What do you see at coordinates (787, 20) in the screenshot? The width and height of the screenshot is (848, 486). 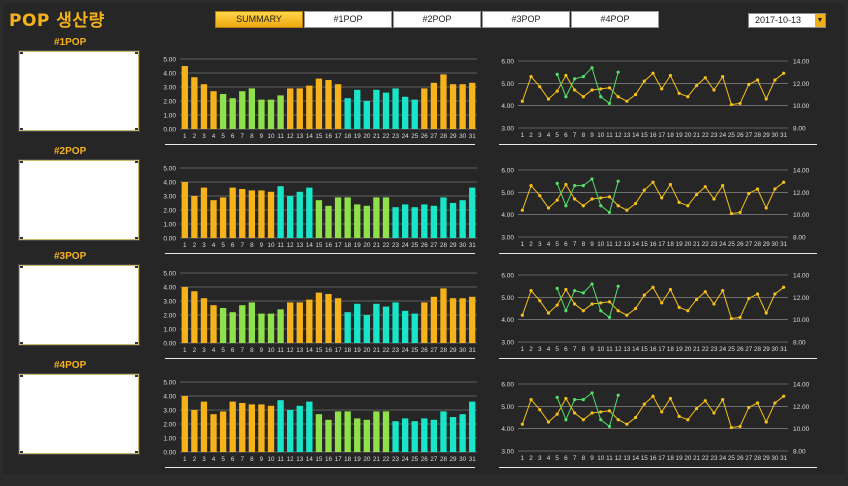 I see `date-select: 2017-10-13 ▼` at bounding box center [787, 20].